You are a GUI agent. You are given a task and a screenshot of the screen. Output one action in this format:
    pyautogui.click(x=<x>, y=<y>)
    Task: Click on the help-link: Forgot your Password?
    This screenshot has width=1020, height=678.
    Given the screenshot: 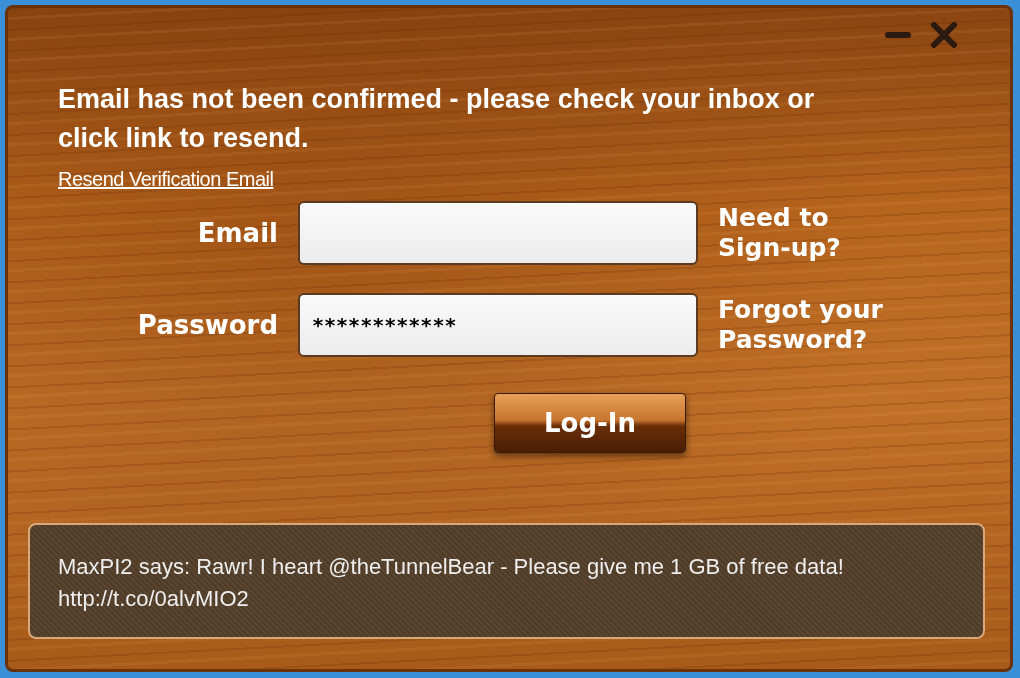 What is the action you would take?
    pyautogui.click(x=803, y=325)
    